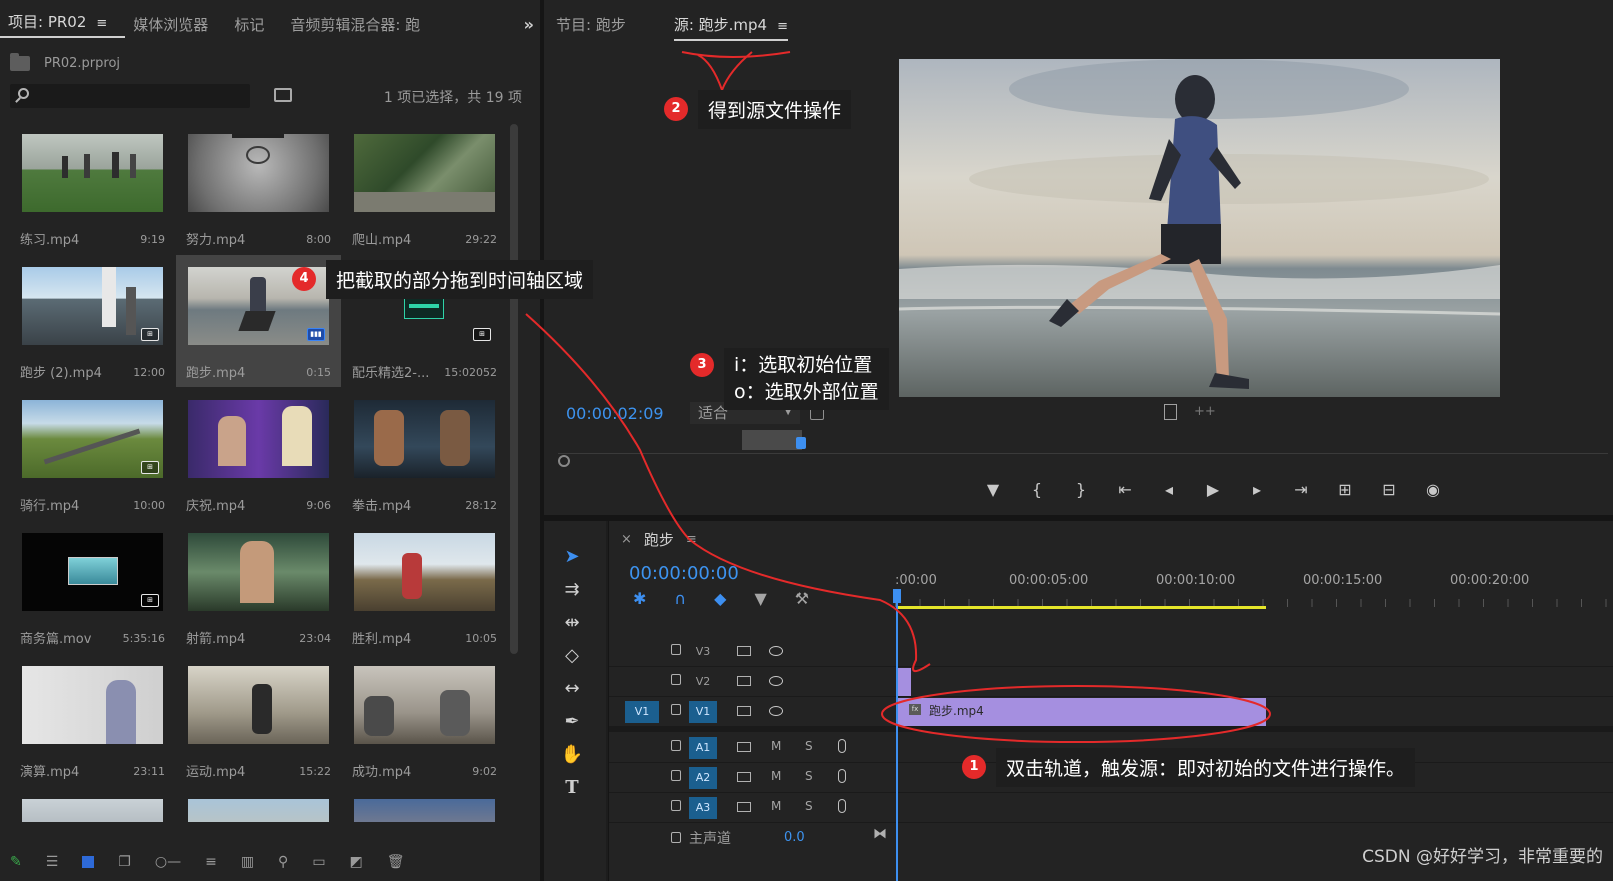  Describe the element at coordinates (684, 573) in the screenshot. I see `timeline-timecode: 00:00:00:00` at that location.